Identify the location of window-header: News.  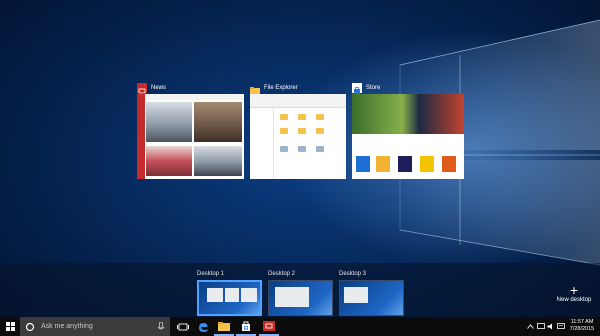
(190, 88).